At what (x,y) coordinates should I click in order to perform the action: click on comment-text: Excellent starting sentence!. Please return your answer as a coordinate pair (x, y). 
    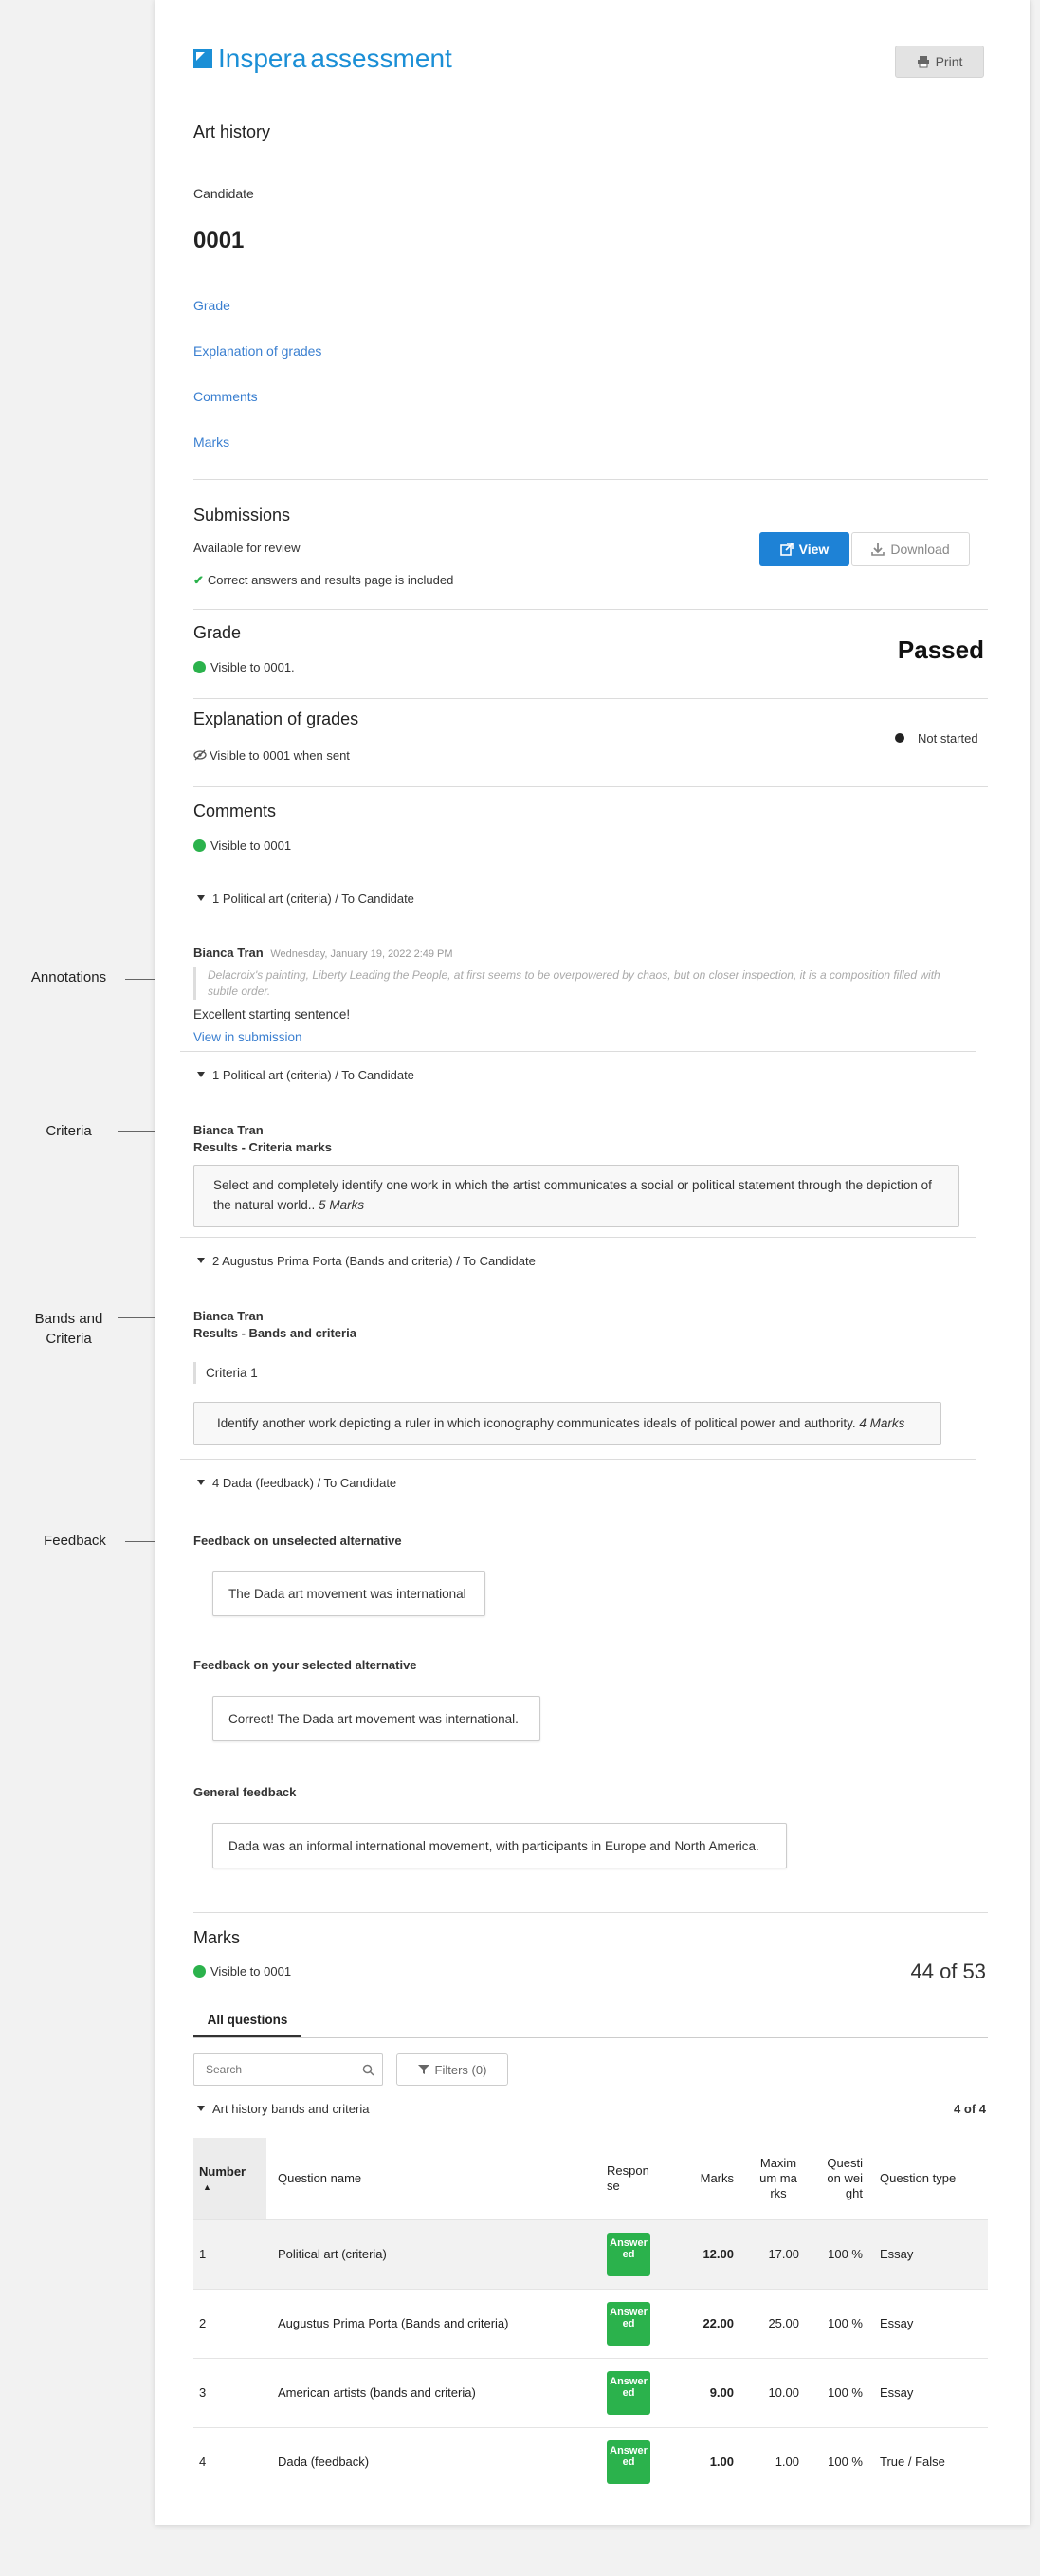
    Looking at the image, I should click on (272, 1014).